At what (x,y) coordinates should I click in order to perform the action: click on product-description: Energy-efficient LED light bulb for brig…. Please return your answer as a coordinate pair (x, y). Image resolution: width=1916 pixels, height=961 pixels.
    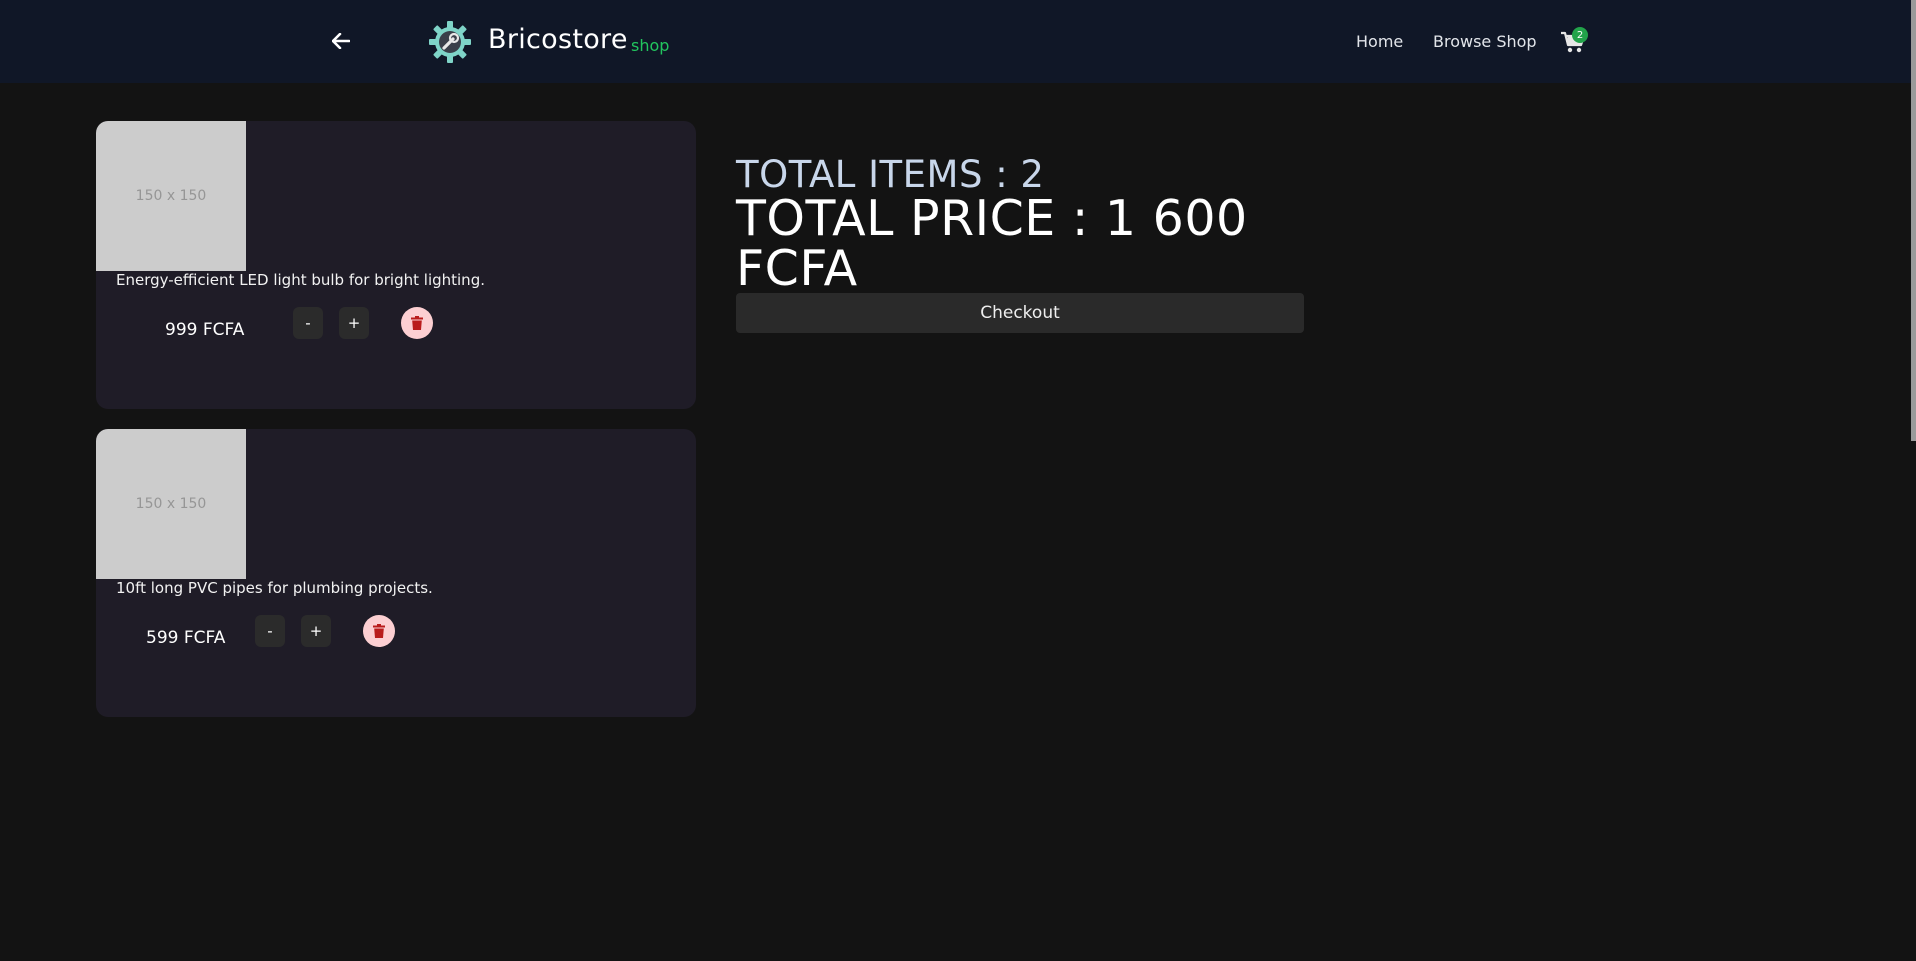
    Looking at the image, I should click on (300, 280).